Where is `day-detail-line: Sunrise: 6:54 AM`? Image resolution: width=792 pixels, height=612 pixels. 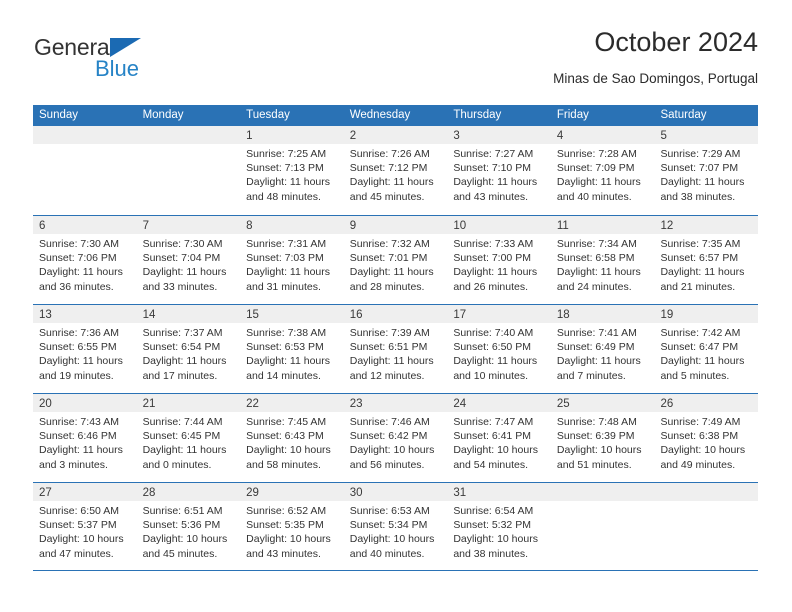
day-detail-line: Sunrise: 6:54 AM is located at coordinates (493, 511).